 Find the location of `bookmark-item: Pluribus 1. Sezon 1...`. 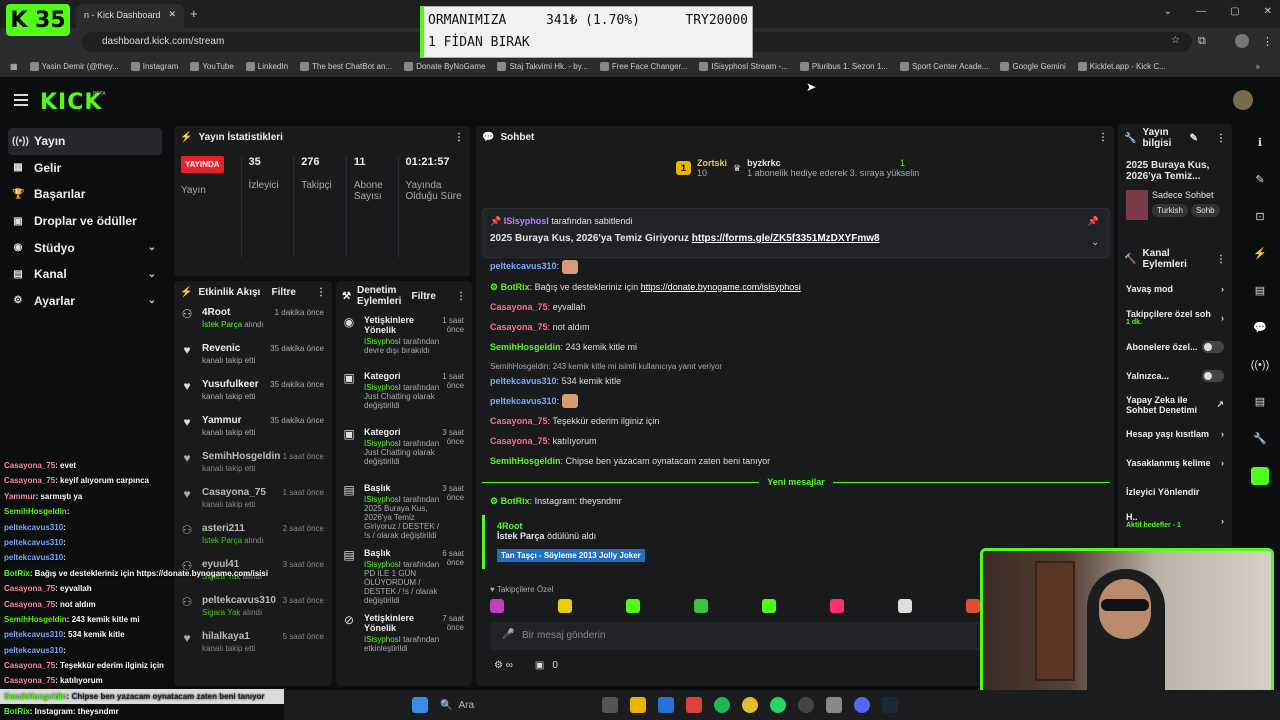

bookmark-item: Pluribus 1. Sezon 1... is located at coordinates (843, 66).